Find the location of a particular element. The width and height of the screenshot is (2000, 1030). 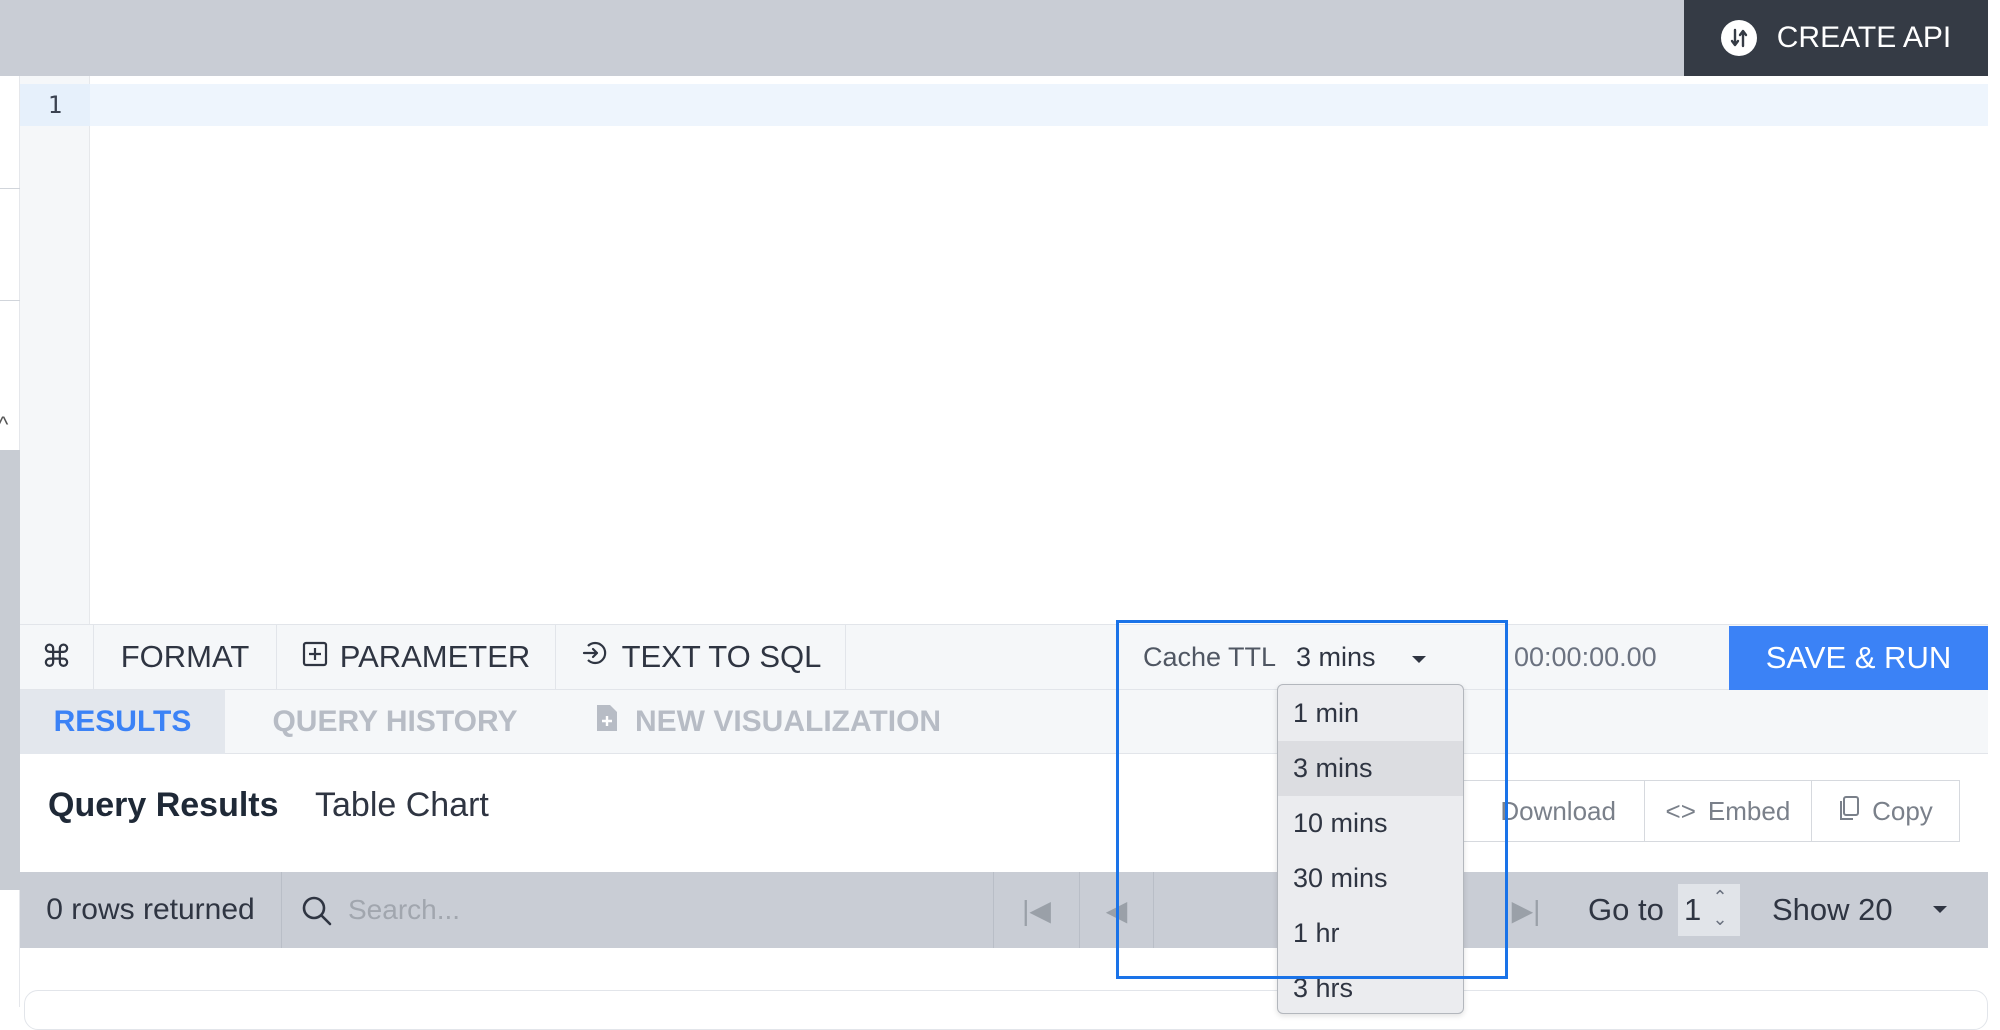

results-title: Query Results is located at coordinates (163, 805).